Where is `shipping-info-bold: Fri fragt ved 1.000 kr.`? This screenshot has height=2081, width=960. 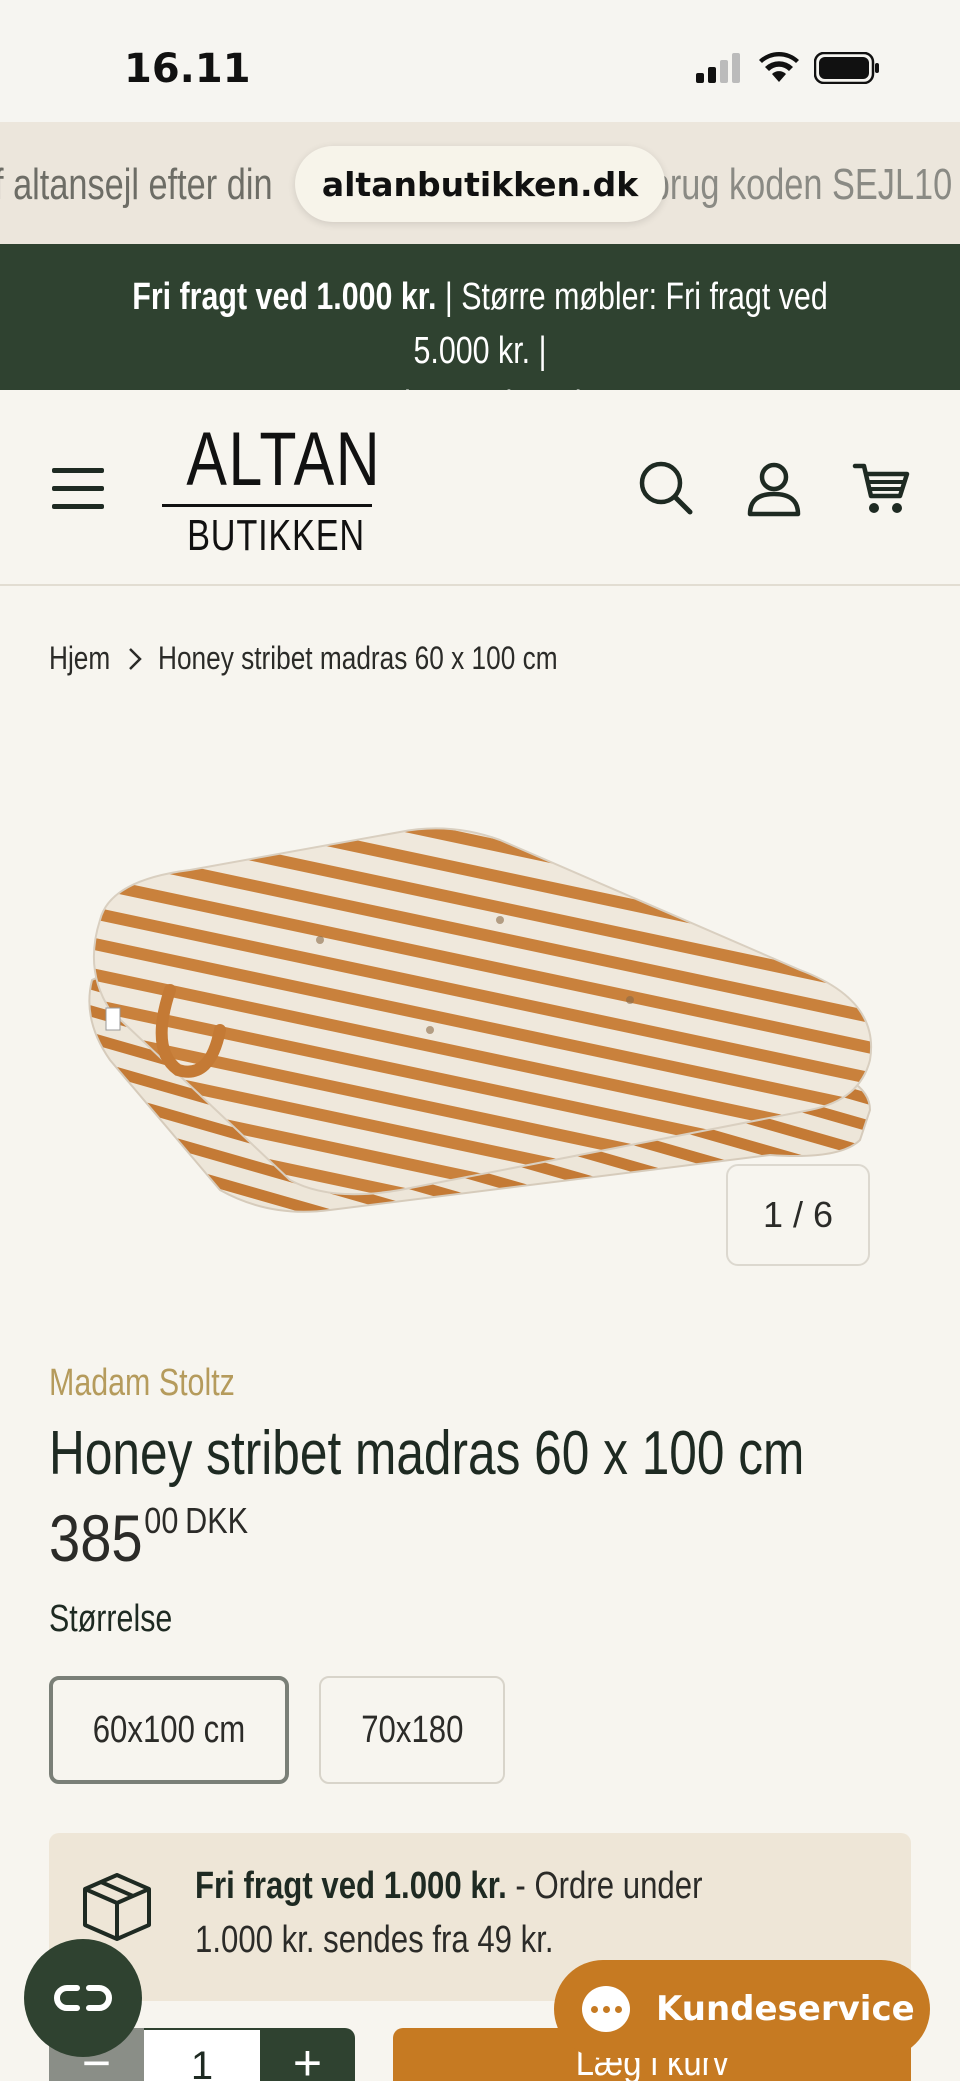
shipping-info-bold: Fri fragt ved 1.000 kr. is located at coordinates (351, 1886).